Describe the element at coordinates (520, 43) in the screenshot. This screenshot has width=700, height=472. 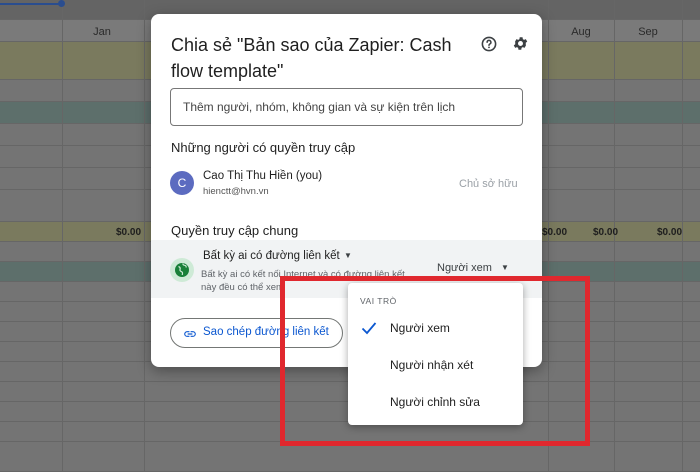
I see `gear-icon` at that location.